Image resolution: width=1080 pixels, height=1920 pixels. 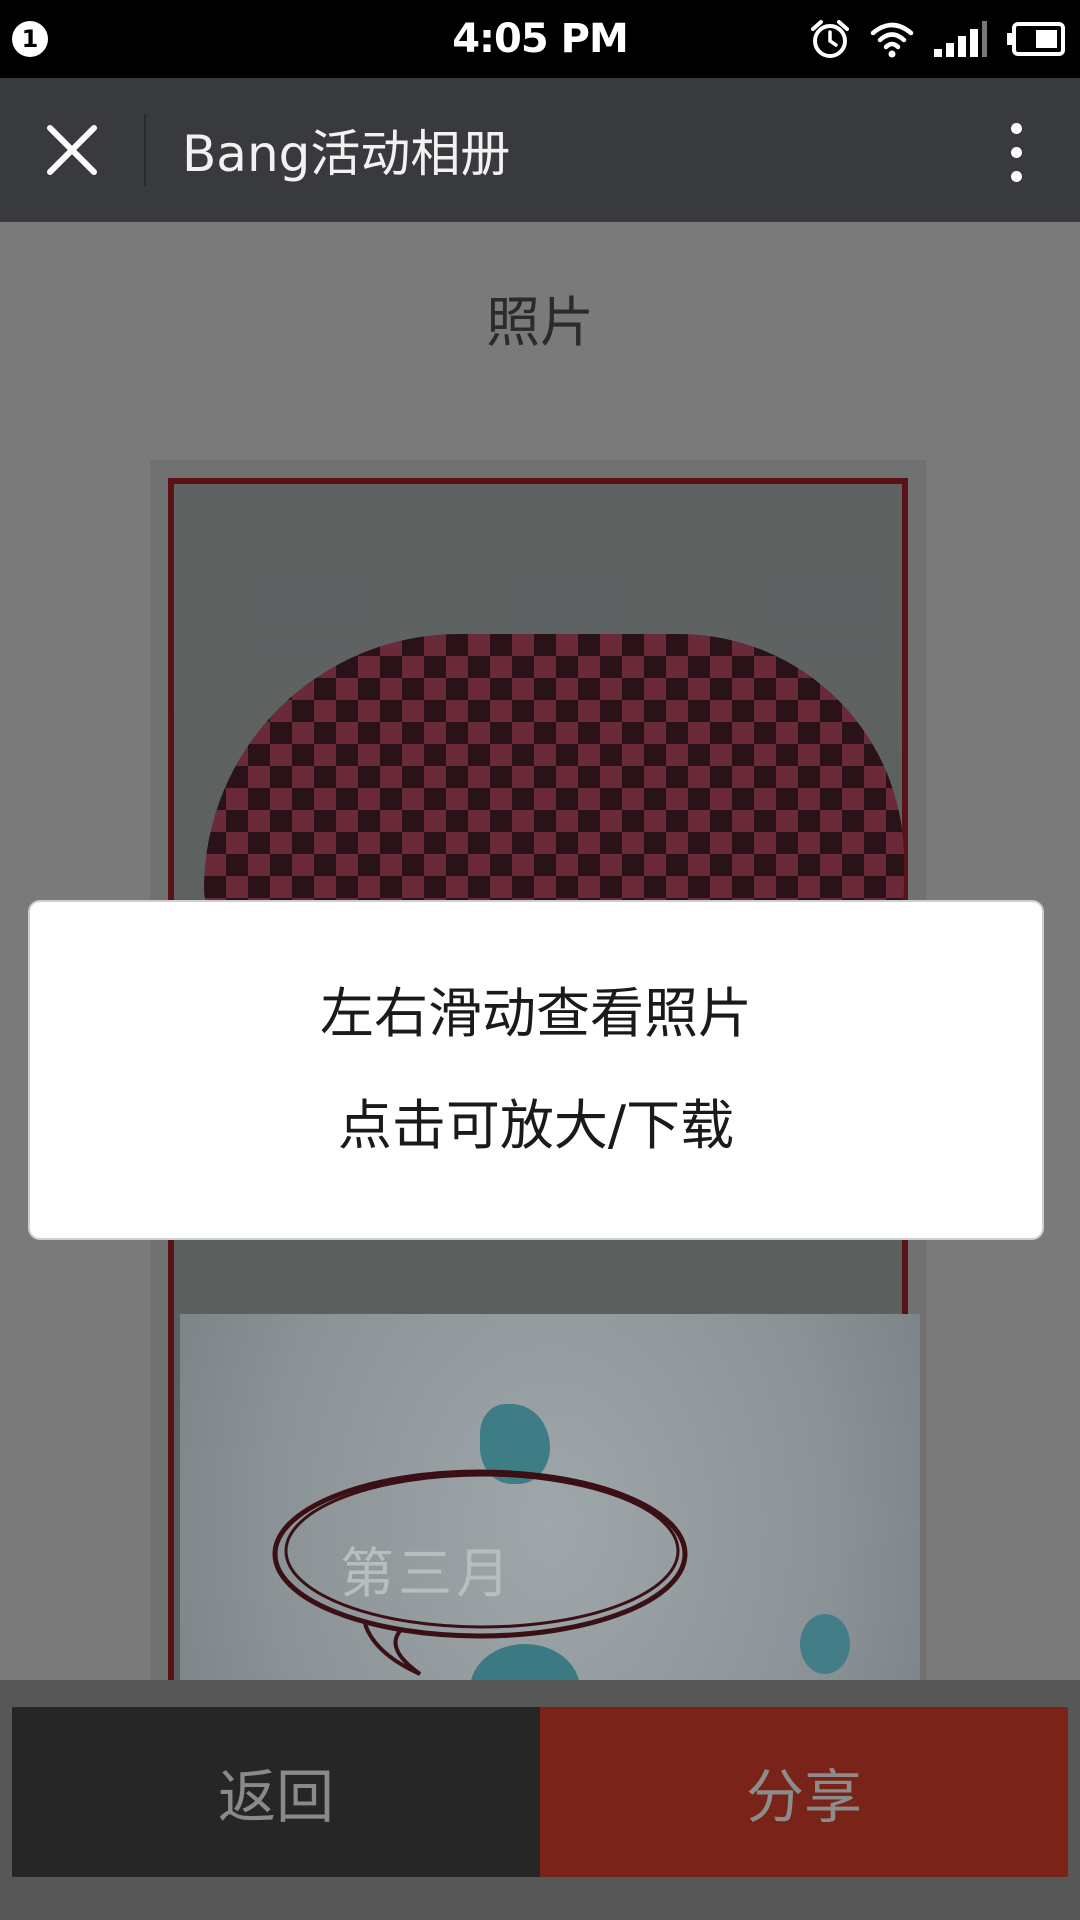 I want to click on status-icons, so click(x=937, y=39).